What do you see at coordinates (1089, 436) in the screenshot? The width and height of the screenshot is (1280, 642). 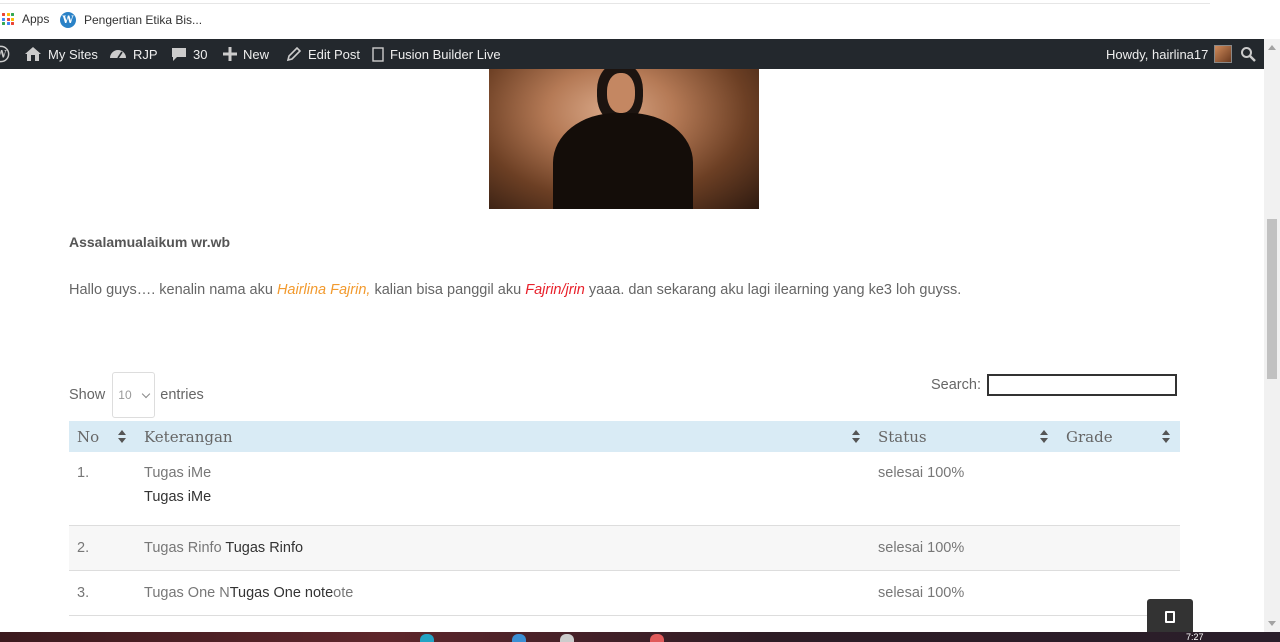 I see `column-header-label: Grade` at bounding box center [1089, 436].